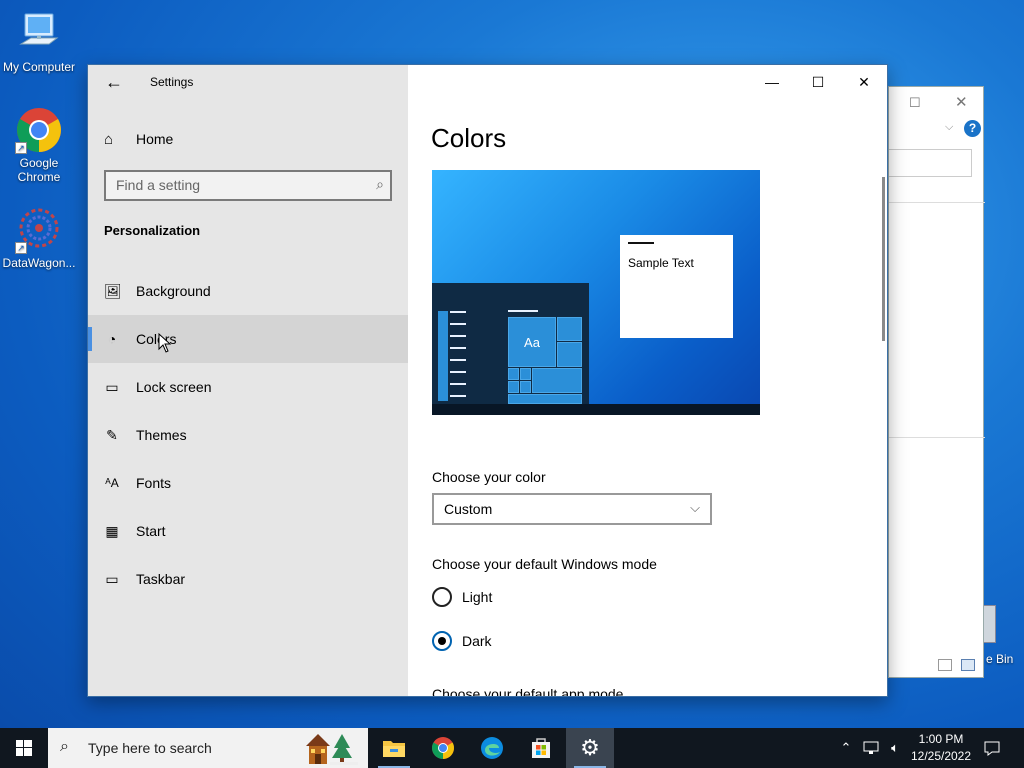  Describe the element at coordinates (152, 230) in the screenshot. I see `section-title: Personalization` at that location.